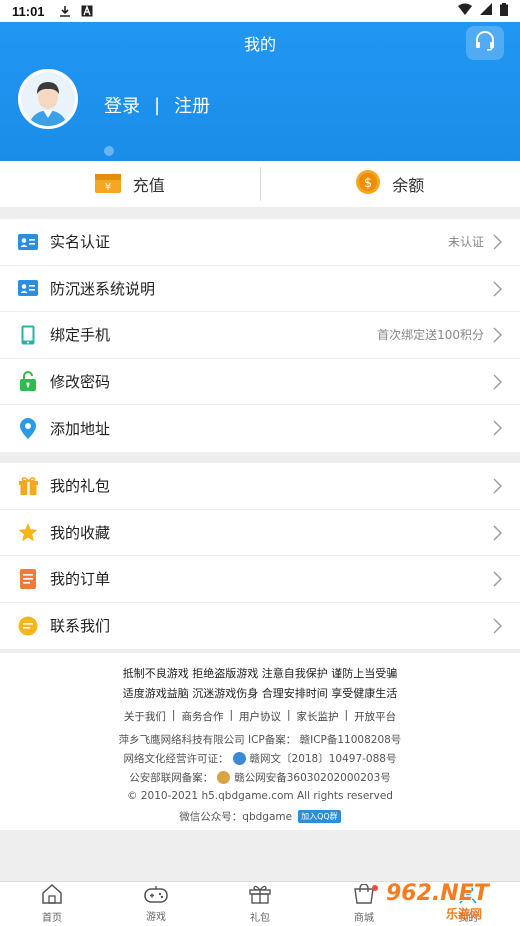  I want to click on tab-label: 游戏, so click(156, 917).